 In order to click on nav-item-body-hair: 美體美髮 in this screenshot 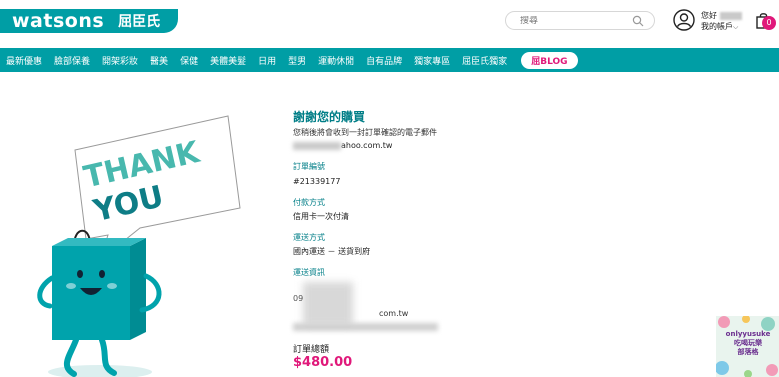, I will do `click(228, 60)`.